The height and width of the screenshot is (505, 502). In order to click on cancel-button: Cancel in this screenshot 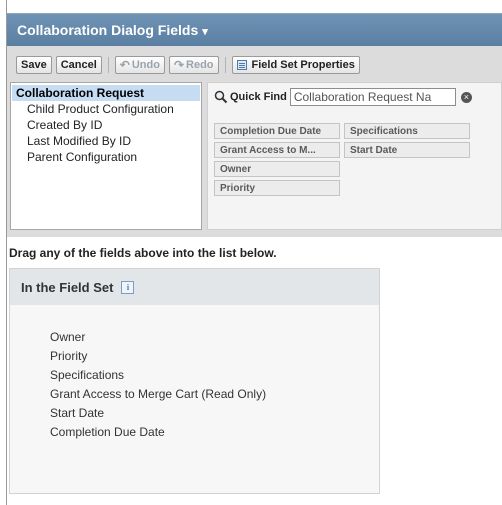, I will do `click(78, 65)`.